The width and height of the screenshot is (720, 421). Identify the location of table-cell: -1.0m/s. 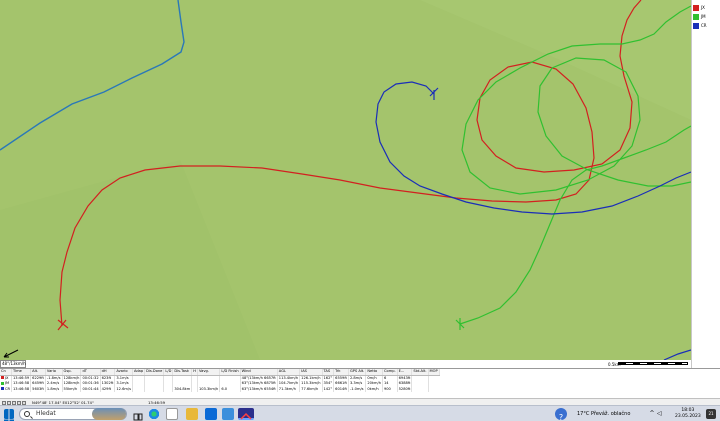
(357, 389).